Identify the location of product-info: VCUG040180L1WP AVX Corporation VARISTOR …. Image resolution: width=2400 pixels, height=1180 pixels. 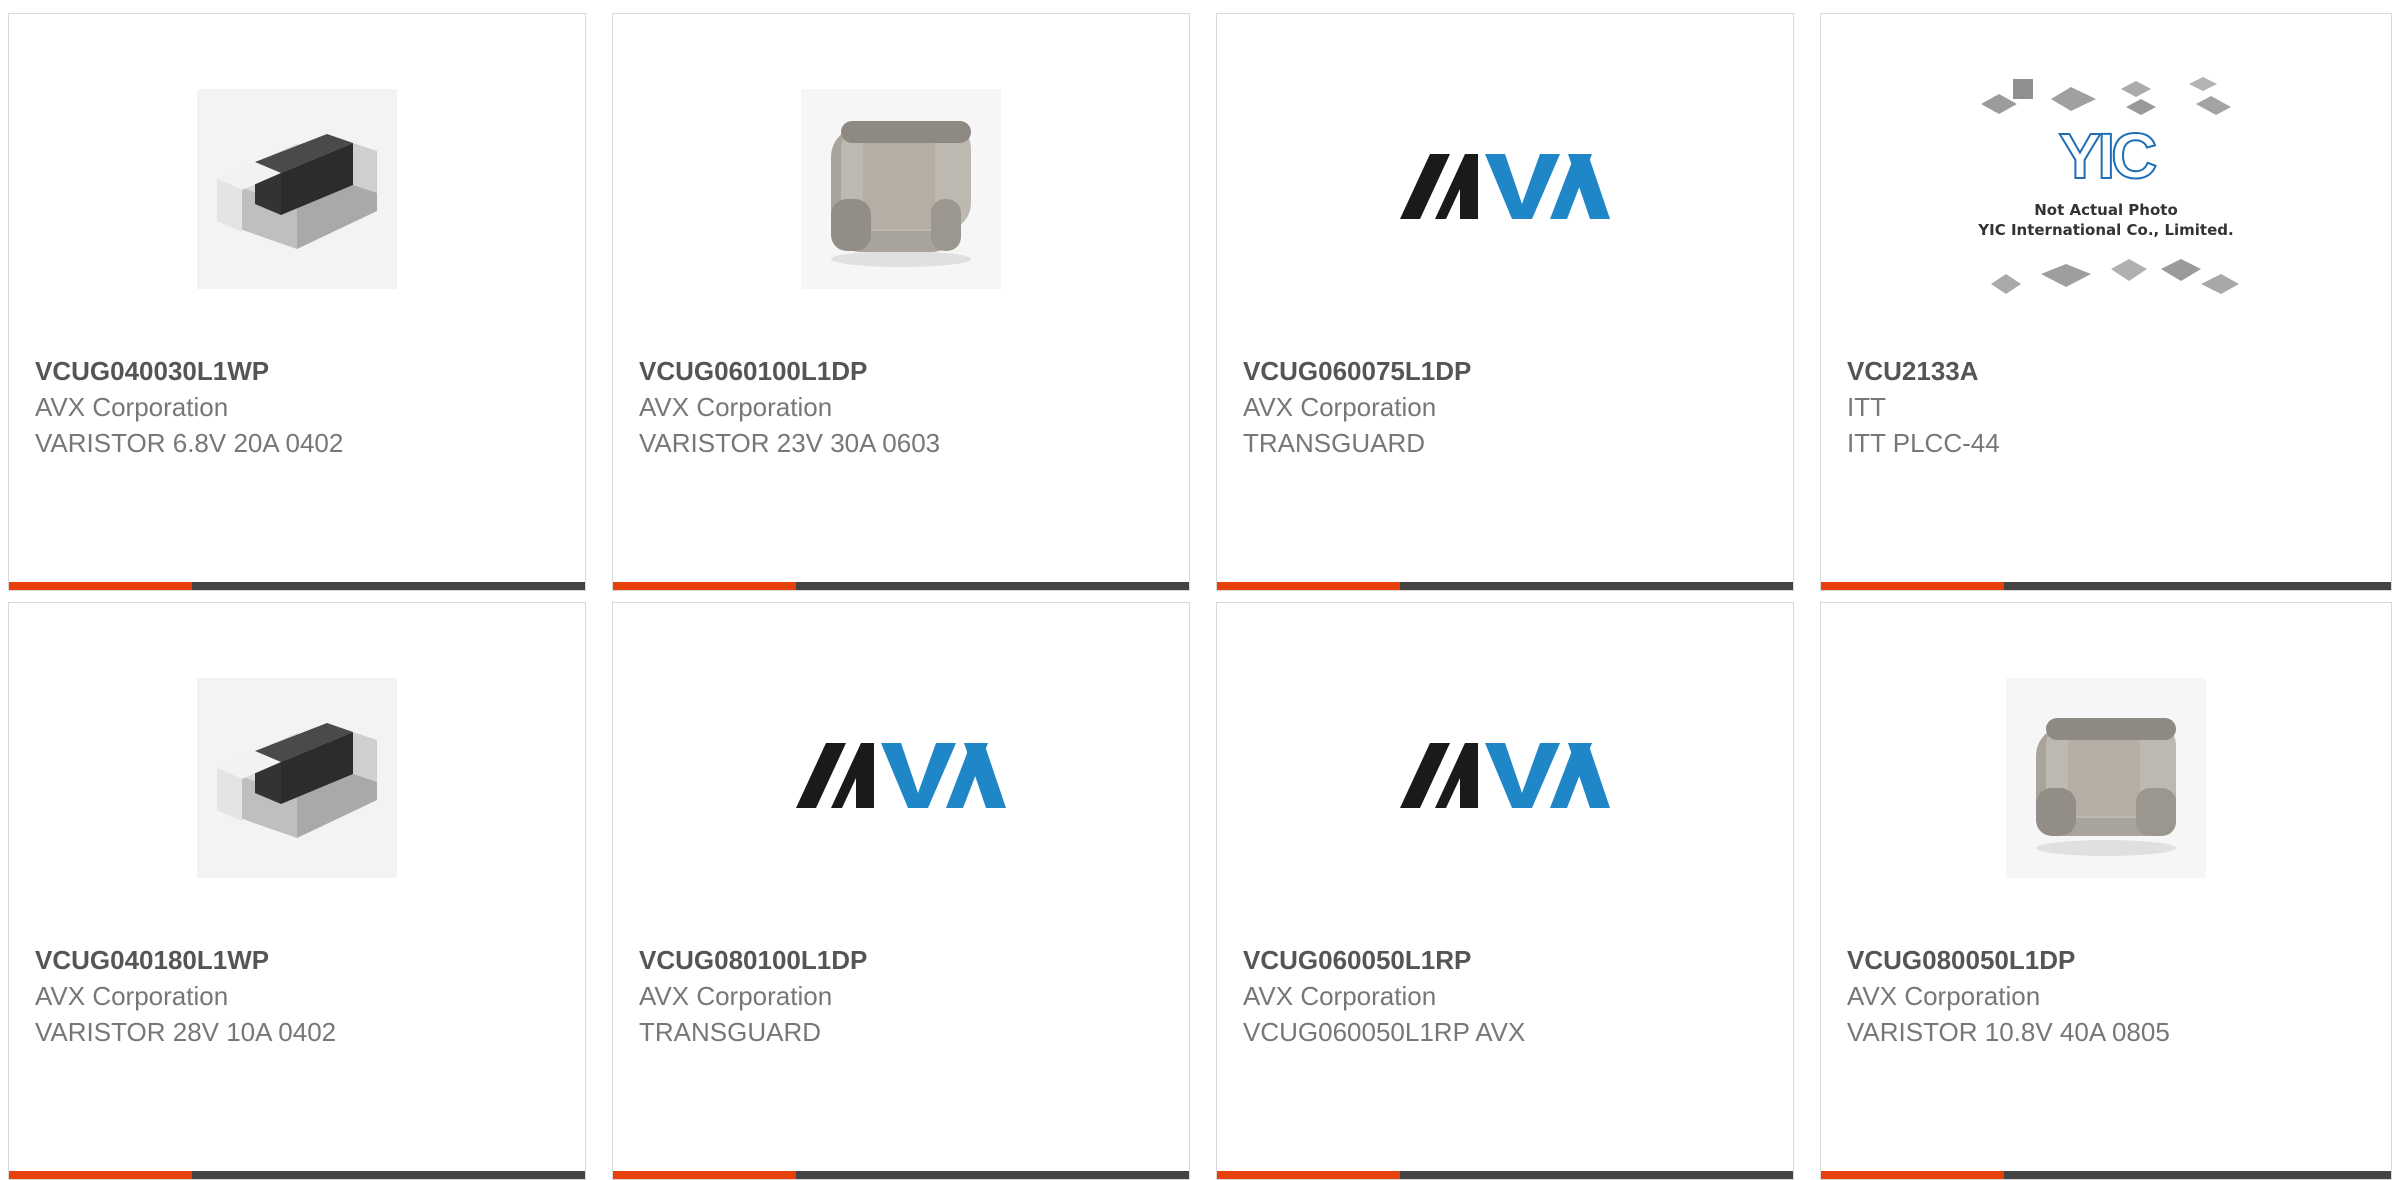
(300, 996).